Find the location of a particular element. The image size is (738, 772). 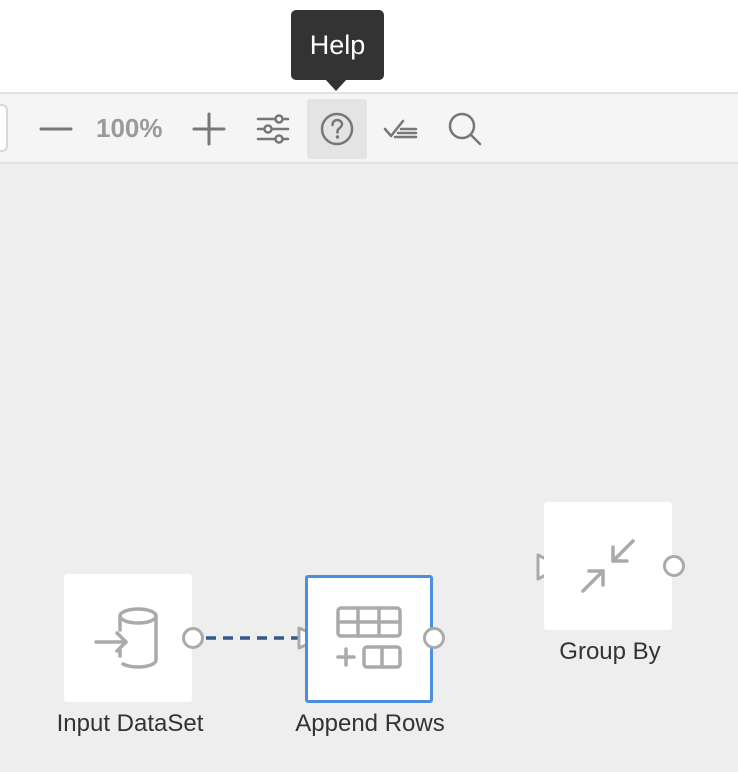

node-input-dataset is located at coordinates (128, 638).